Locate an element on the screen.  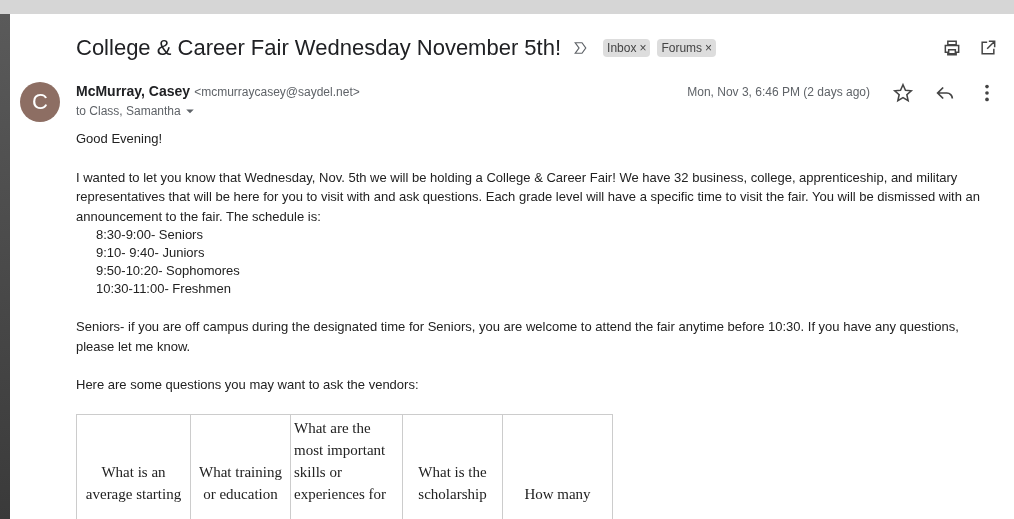
sender-address: <mcmurraycasey@saydel.net> is located at coordinates (277, 92).